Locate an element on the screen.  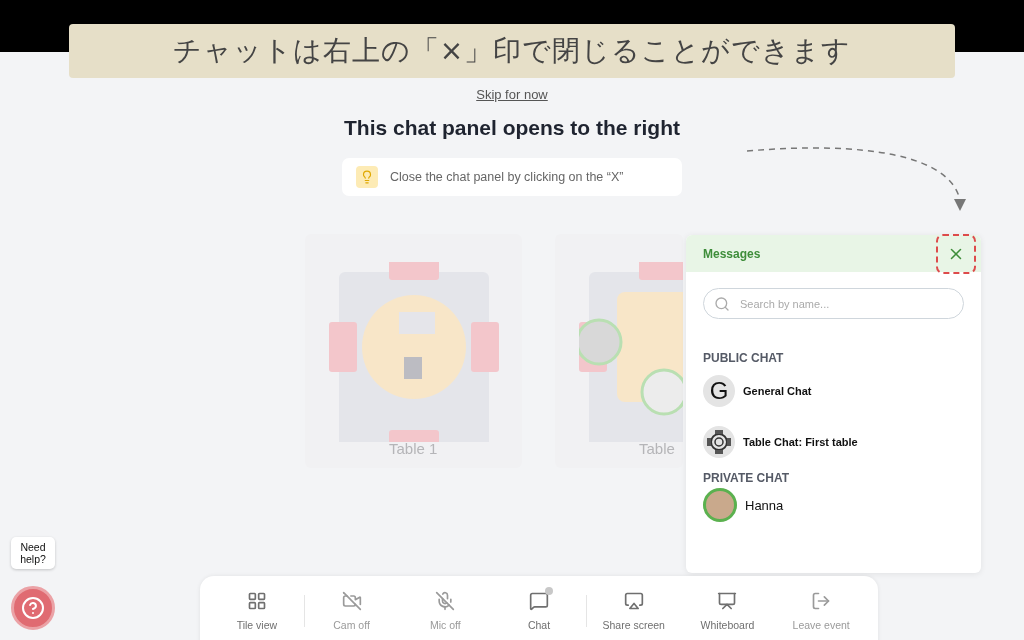
help-icon is located at coordinates (33, 608).